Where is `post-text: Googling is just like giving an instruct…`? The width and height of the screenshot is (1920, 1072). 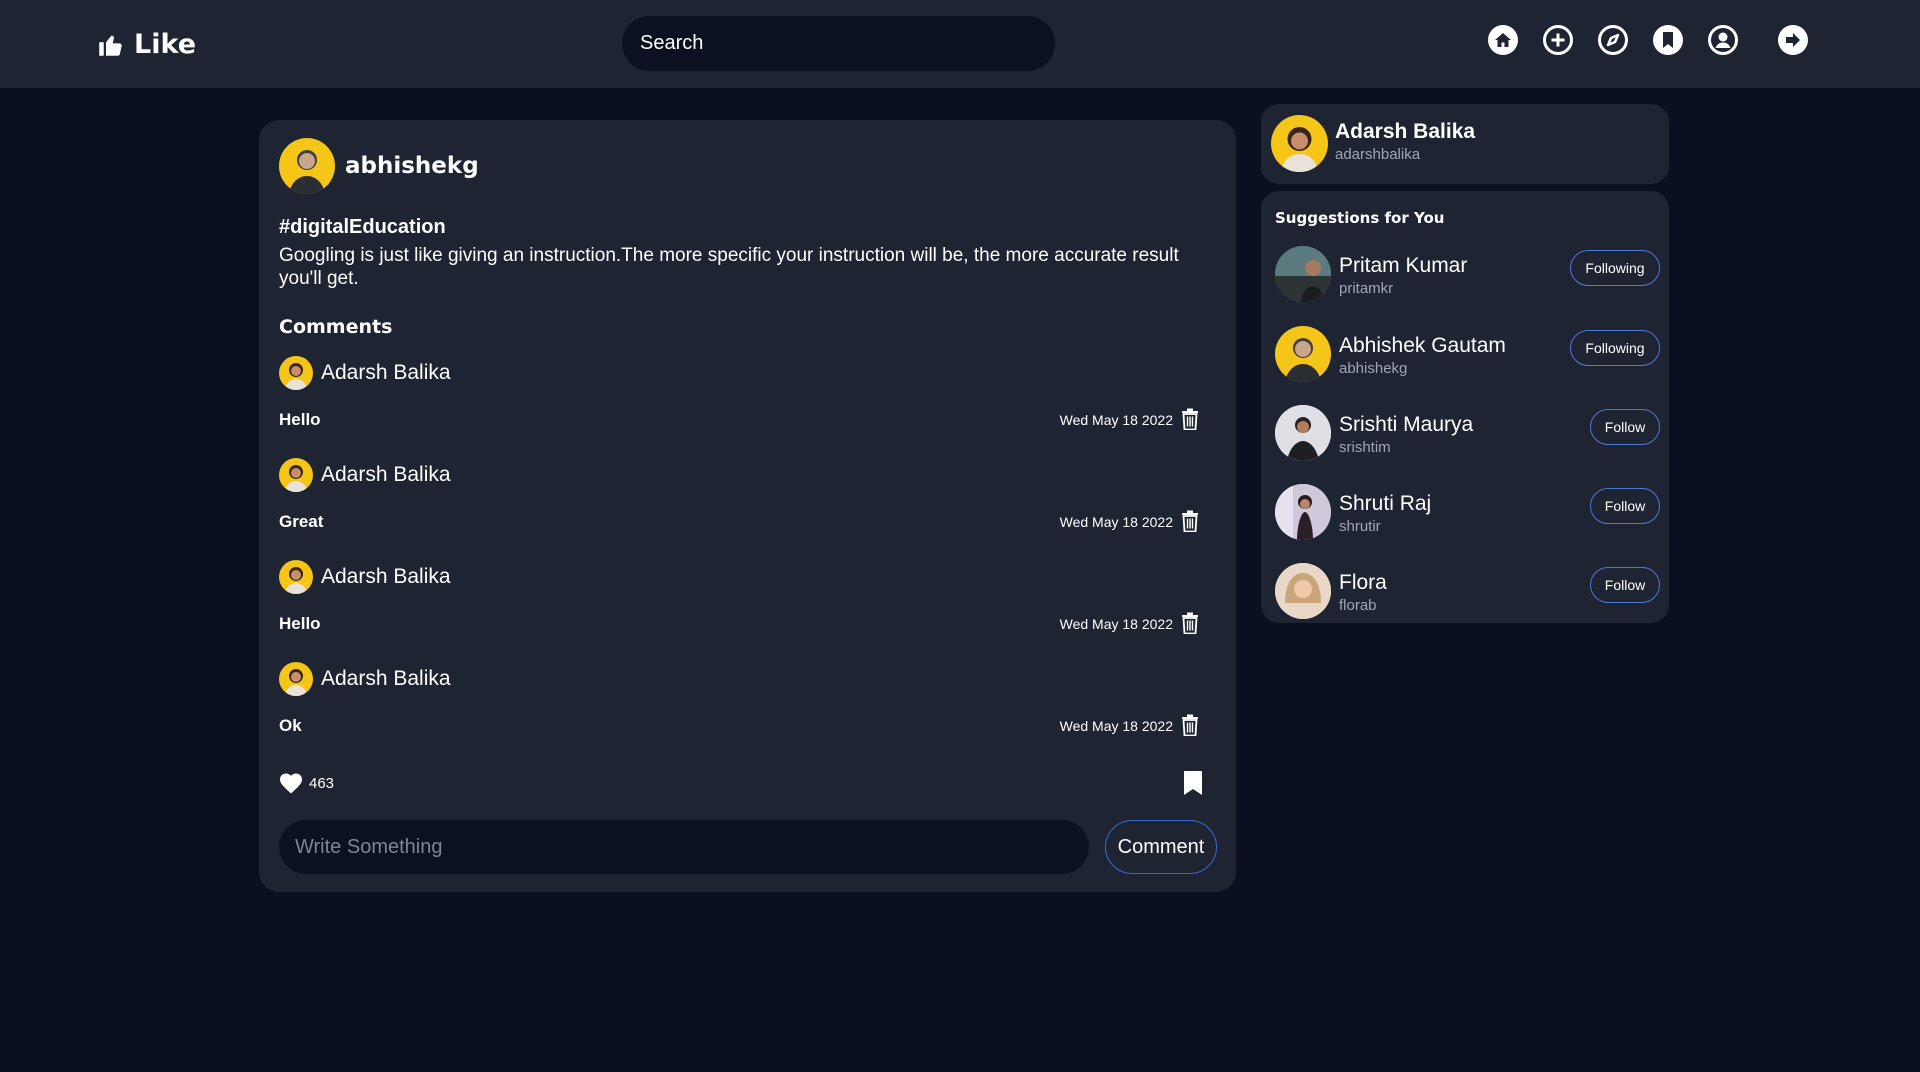
post-text: Googling is just like giving an instruct… is located at coordinates (729, 267).